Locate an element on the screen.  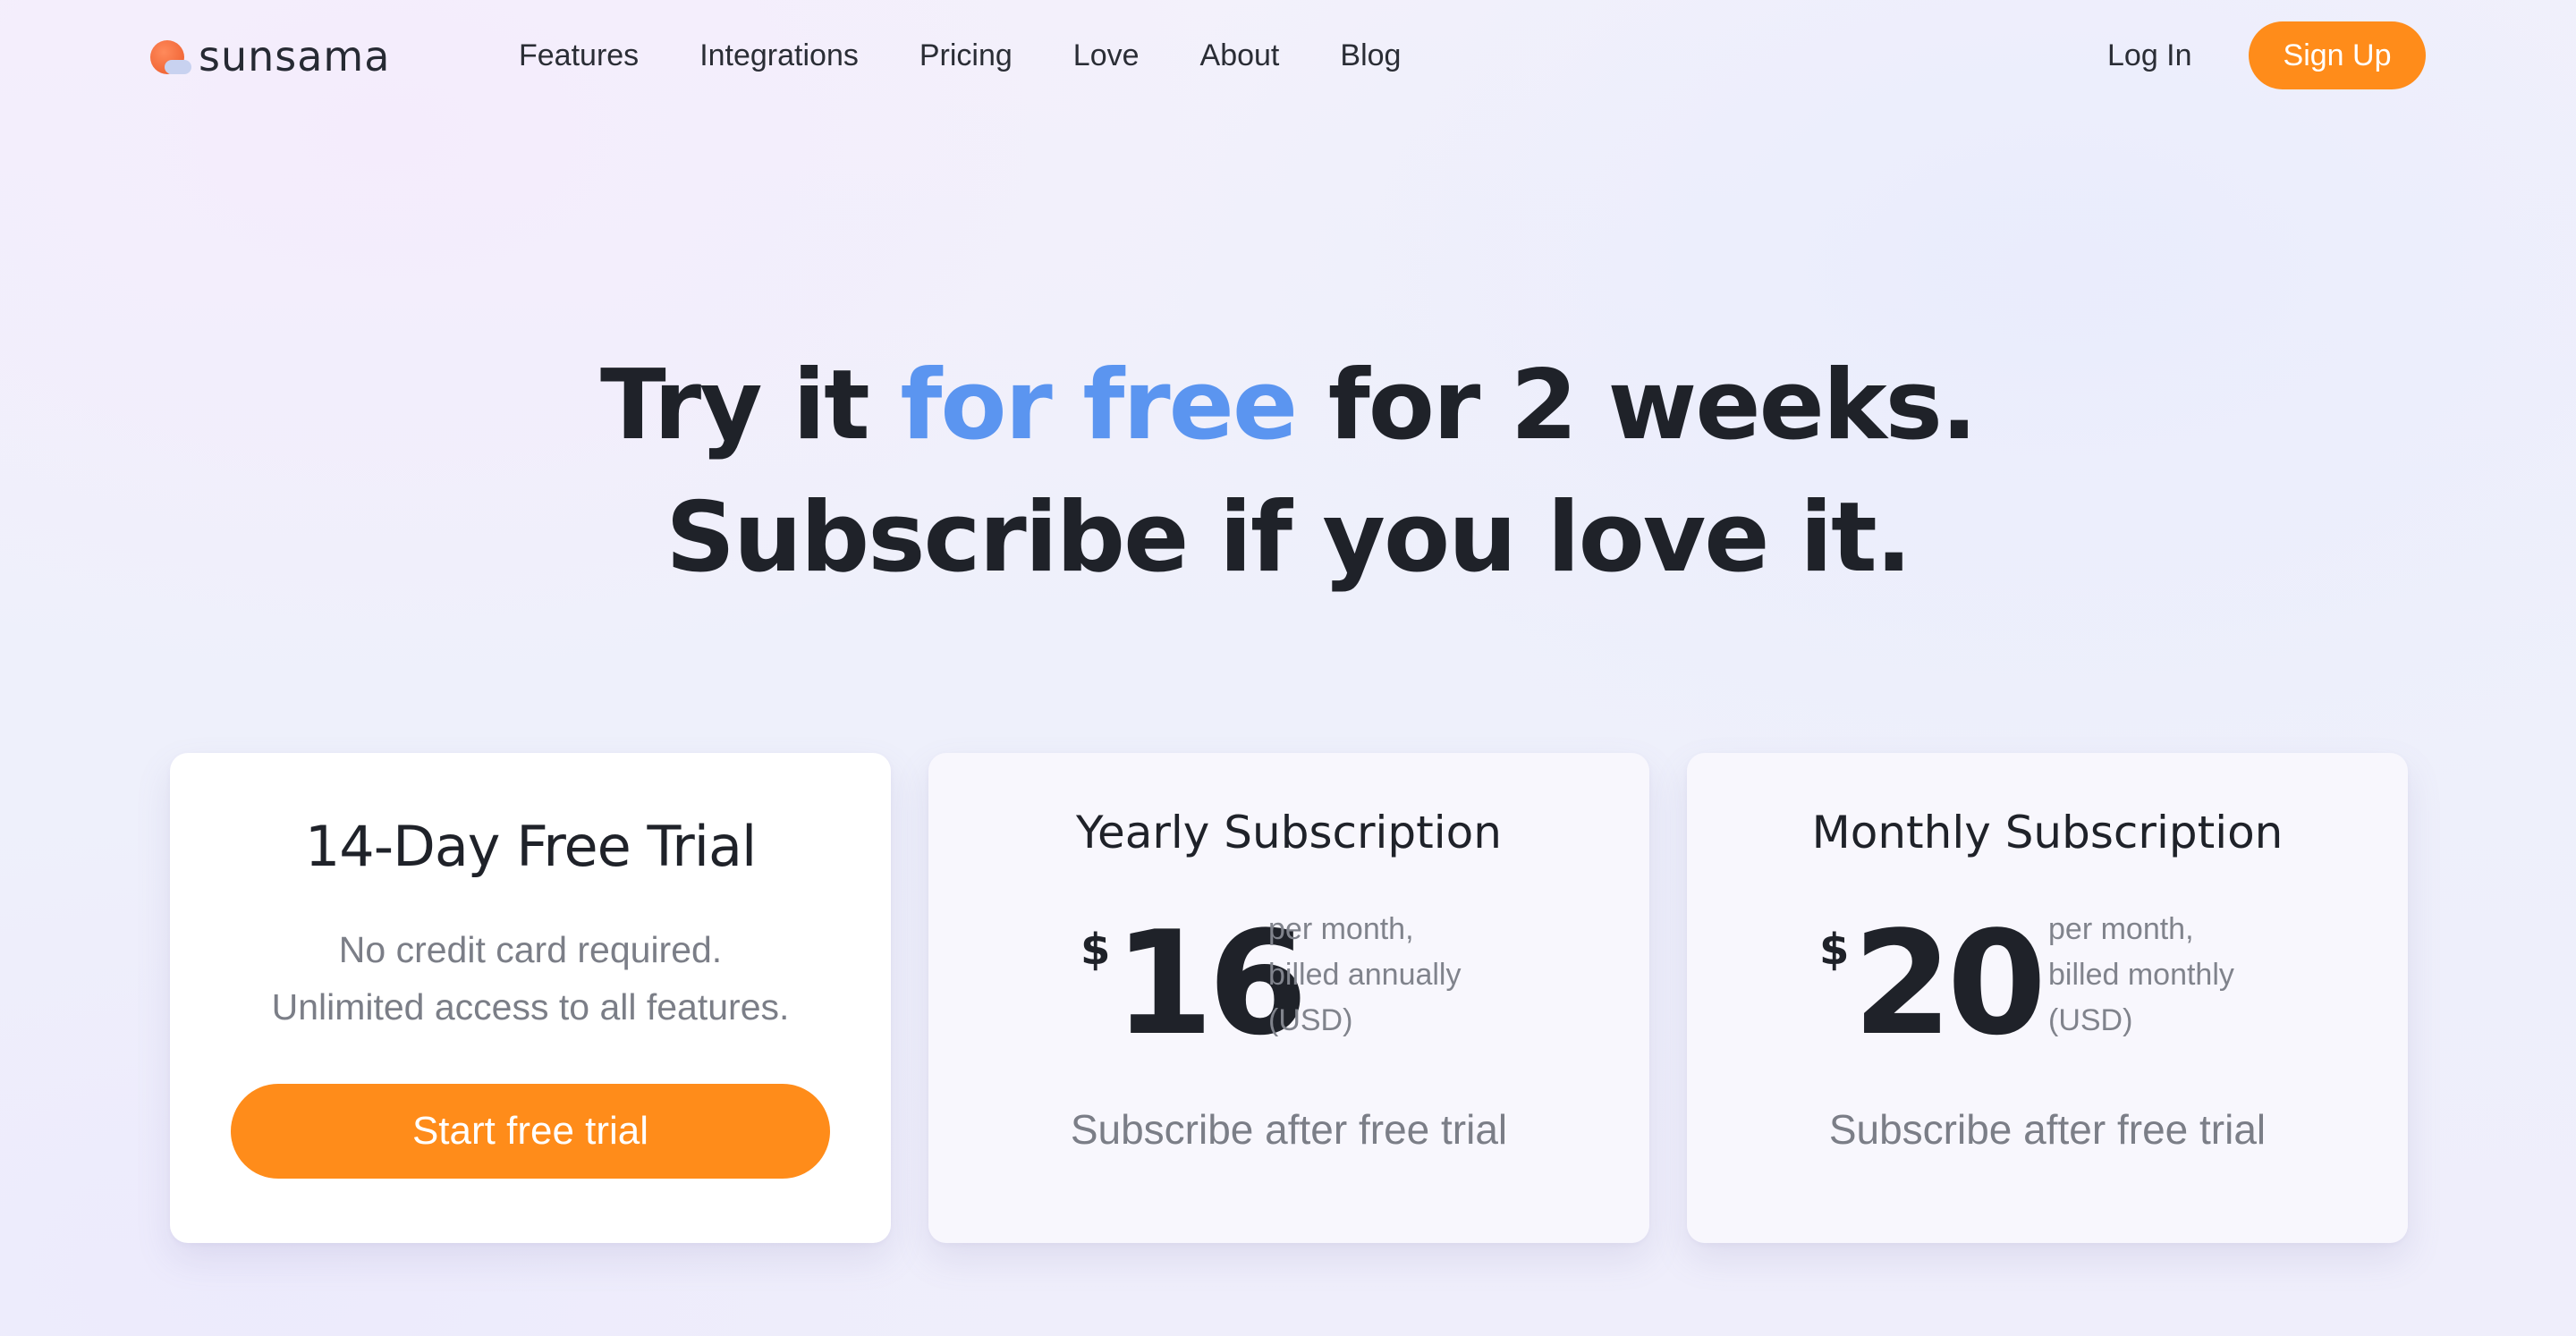
free-trial-title: 14-Day Free Trial is located at coordinates (530, 847).